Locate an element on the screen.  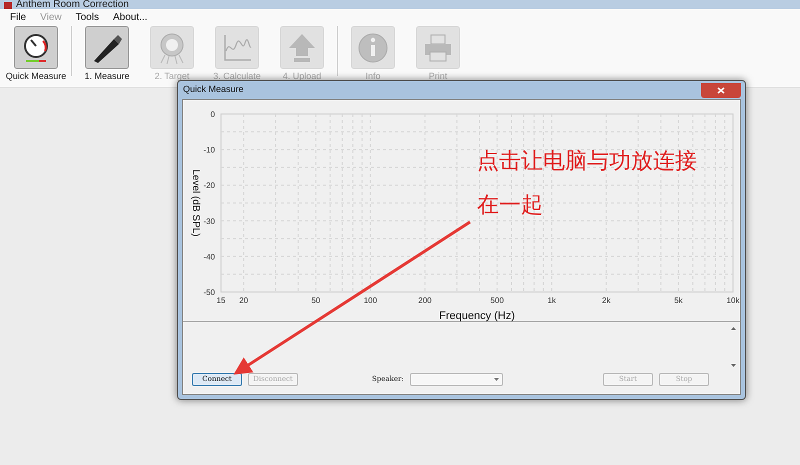
annotation-text: 在一起 is located at coordinates (510, 205).